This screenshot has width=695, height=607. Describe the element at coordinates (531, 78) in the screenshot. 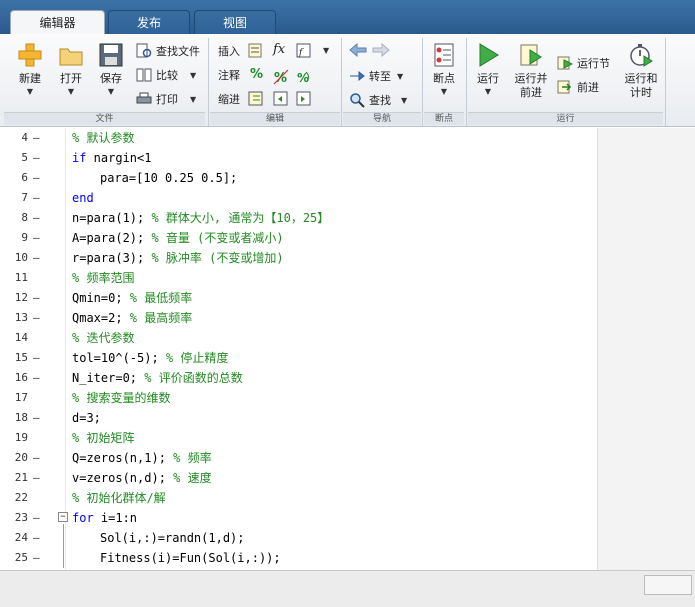

I see `run-advance-label-1: 运行并` at that location.